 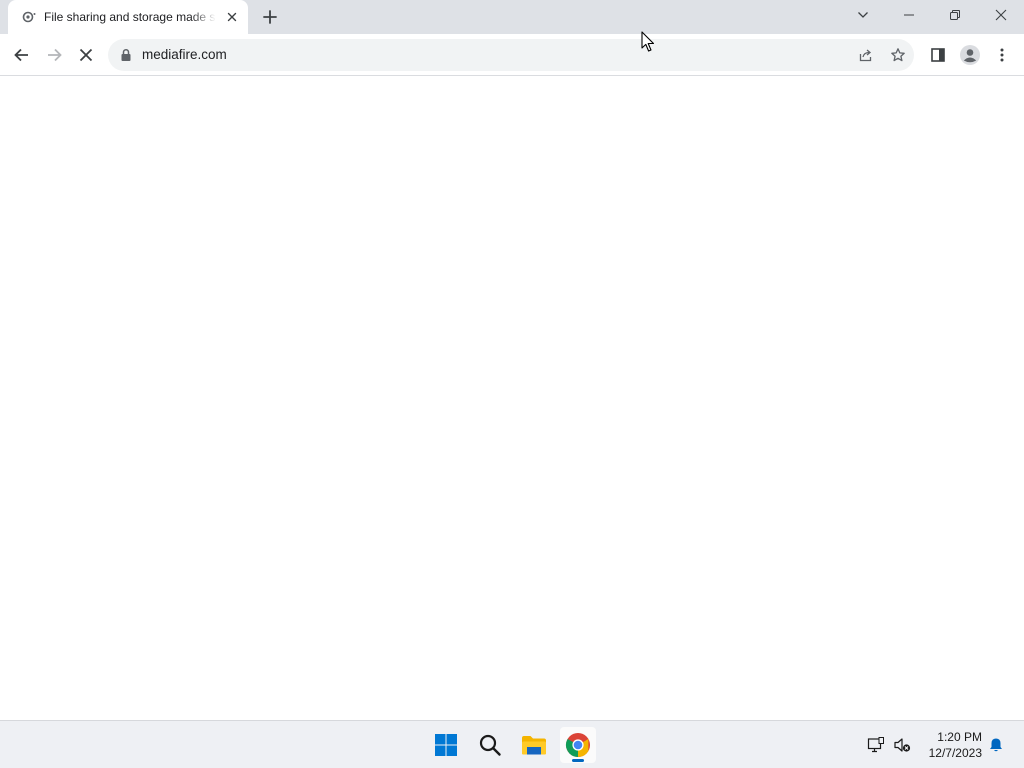 I want to click on chrome-icon, so click(x=577, y=745).